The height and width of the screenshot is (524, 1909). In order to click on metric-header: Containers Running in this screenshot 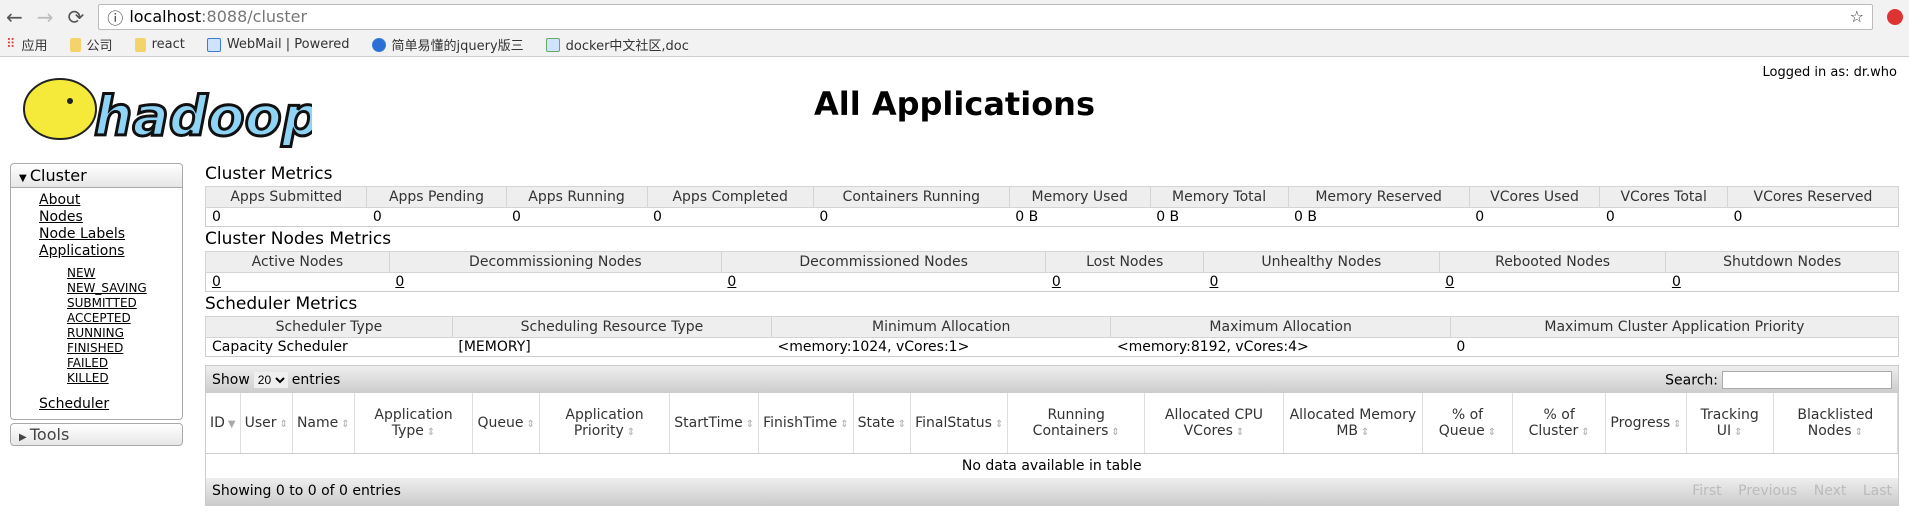, I will do `click(911, 197)`.